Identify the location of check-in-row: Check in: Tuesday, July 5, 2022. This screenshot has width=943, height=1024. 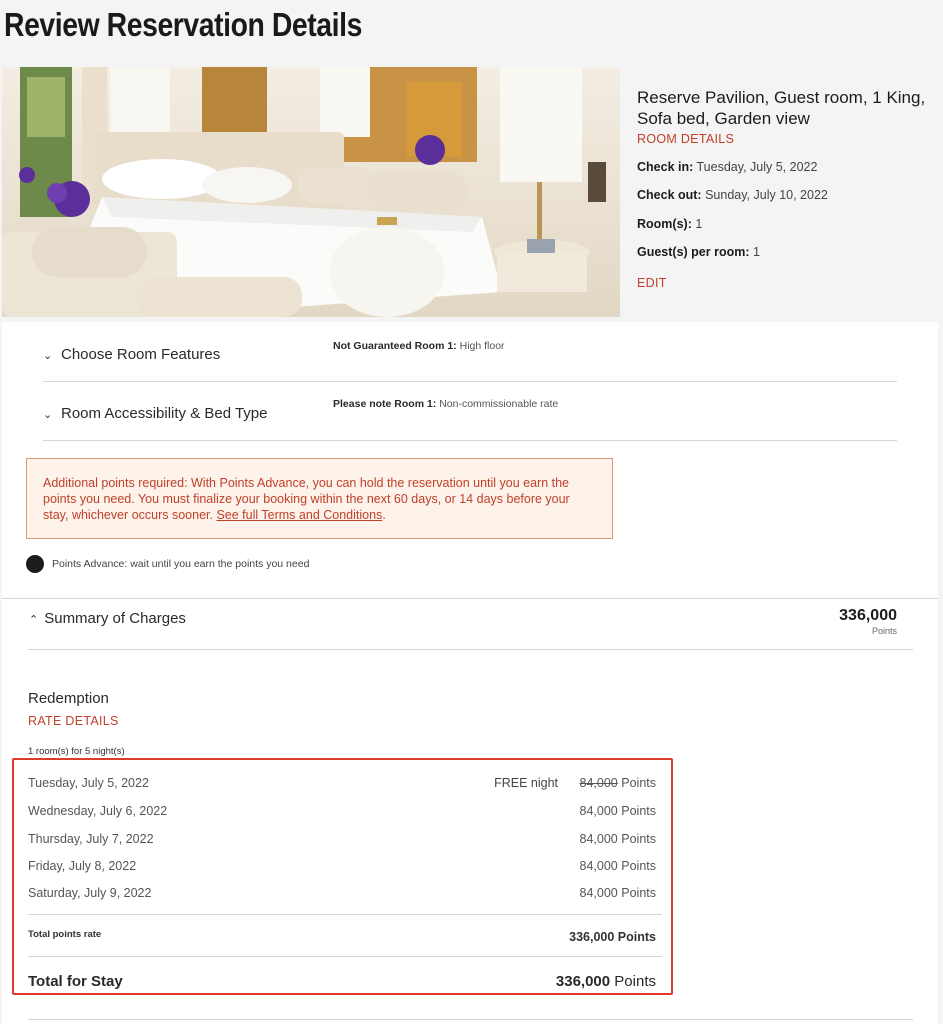
(782, 167).